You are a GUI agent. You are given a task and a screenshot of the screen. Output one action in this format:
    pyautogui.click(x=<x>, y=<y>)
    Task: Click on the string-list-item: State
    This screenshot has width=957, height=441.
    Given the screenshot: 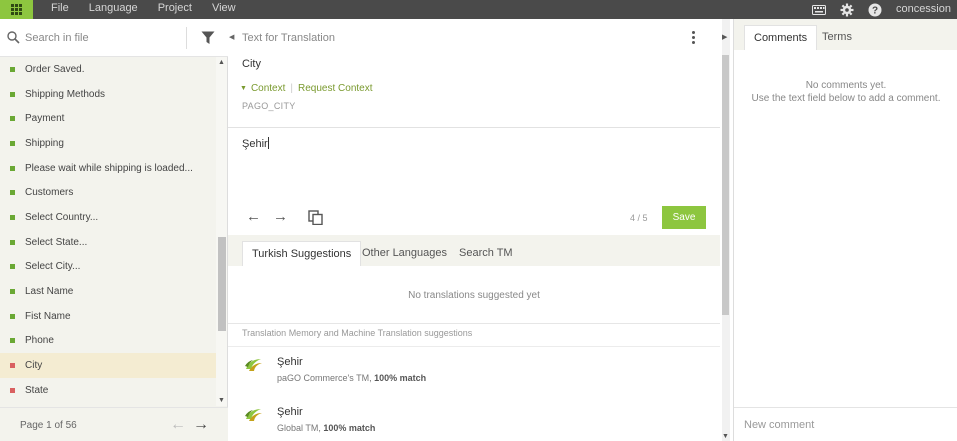 What is the action you would take?
    pyautogui.click(x=108, y=390)
    